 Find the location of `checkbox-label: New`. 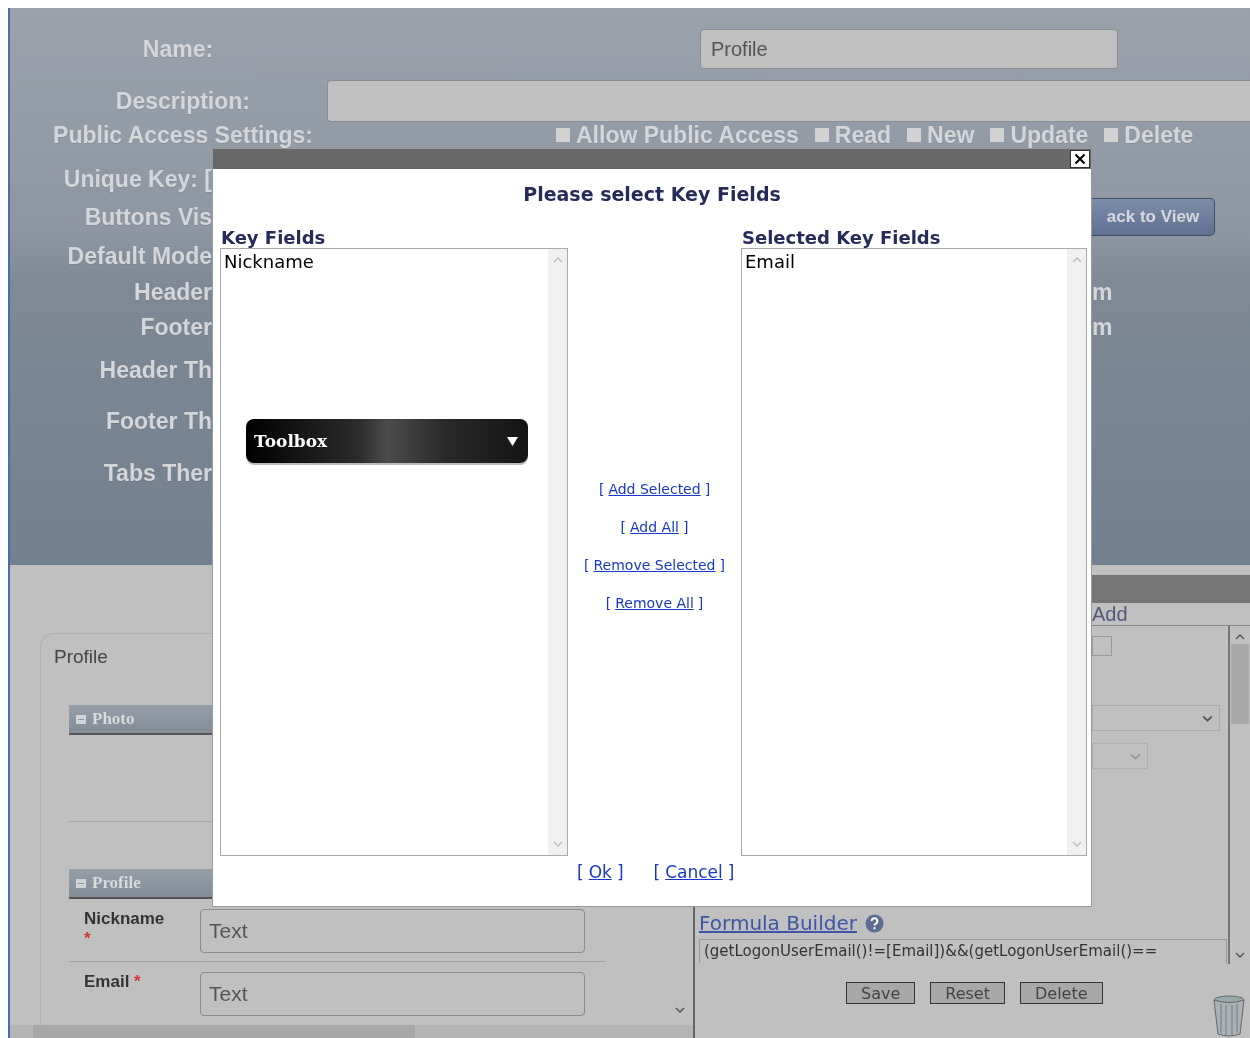

checkbox-label: New is located at coordinates (951, 135).